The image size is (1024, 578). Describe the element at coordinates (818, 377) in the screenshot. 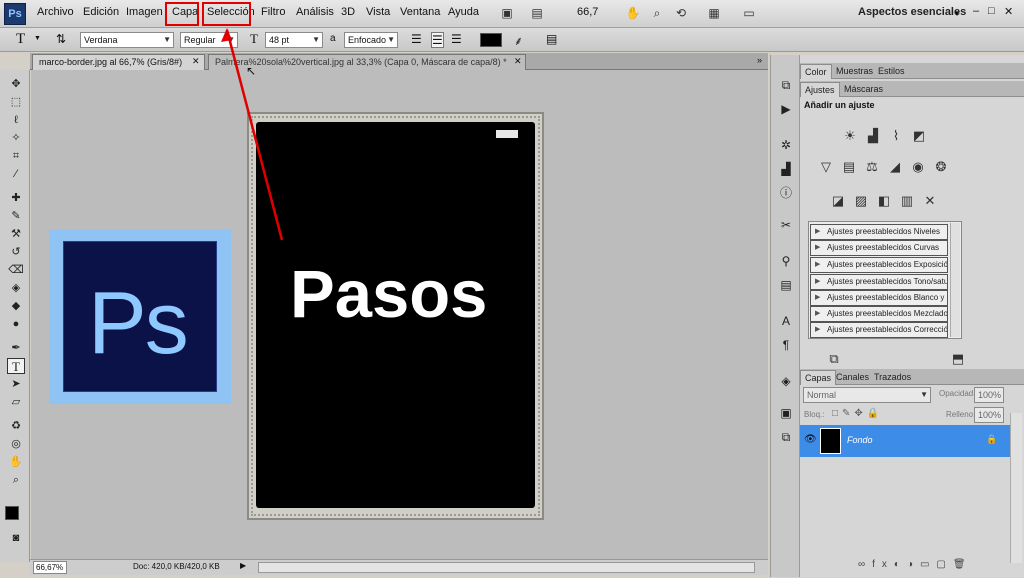

I see `tab-capas: Capas` at that location.